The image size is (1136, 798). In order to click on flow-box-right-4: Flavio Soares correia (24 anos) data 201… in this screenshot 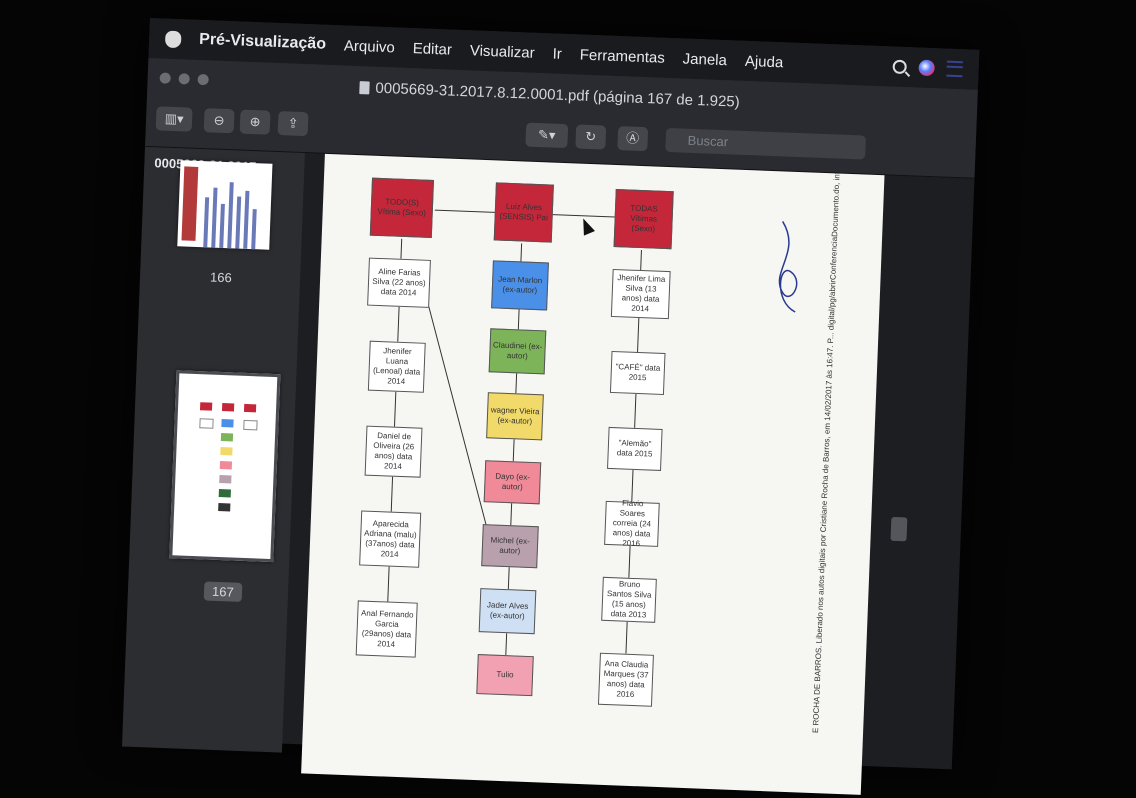, I will do `click(632, 523)`.